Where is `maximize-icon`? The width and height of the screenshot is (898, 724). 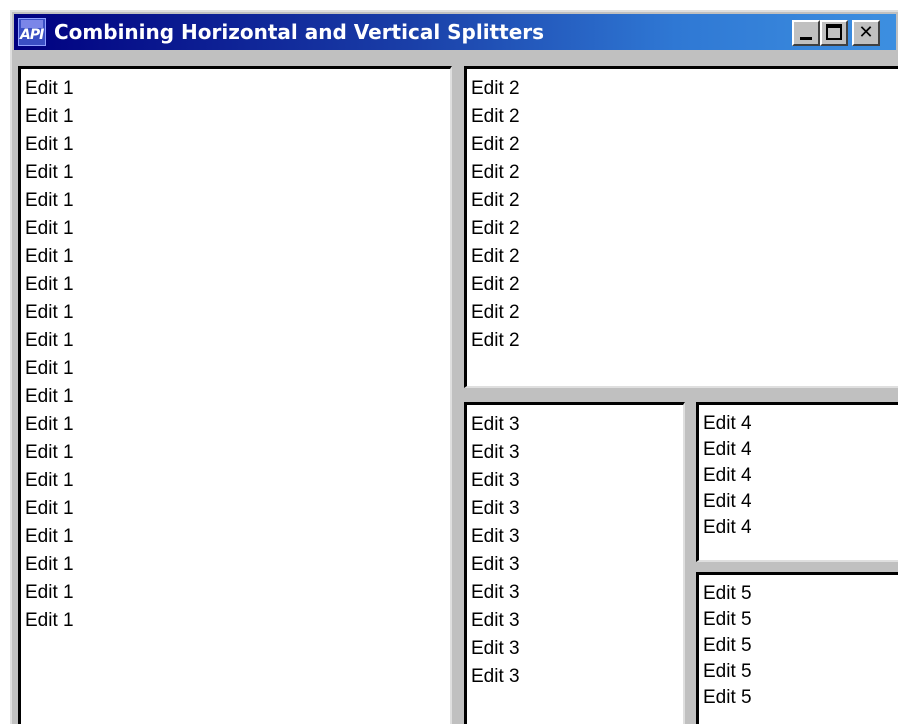
maximize-icon is located at coordinates (834, 32).